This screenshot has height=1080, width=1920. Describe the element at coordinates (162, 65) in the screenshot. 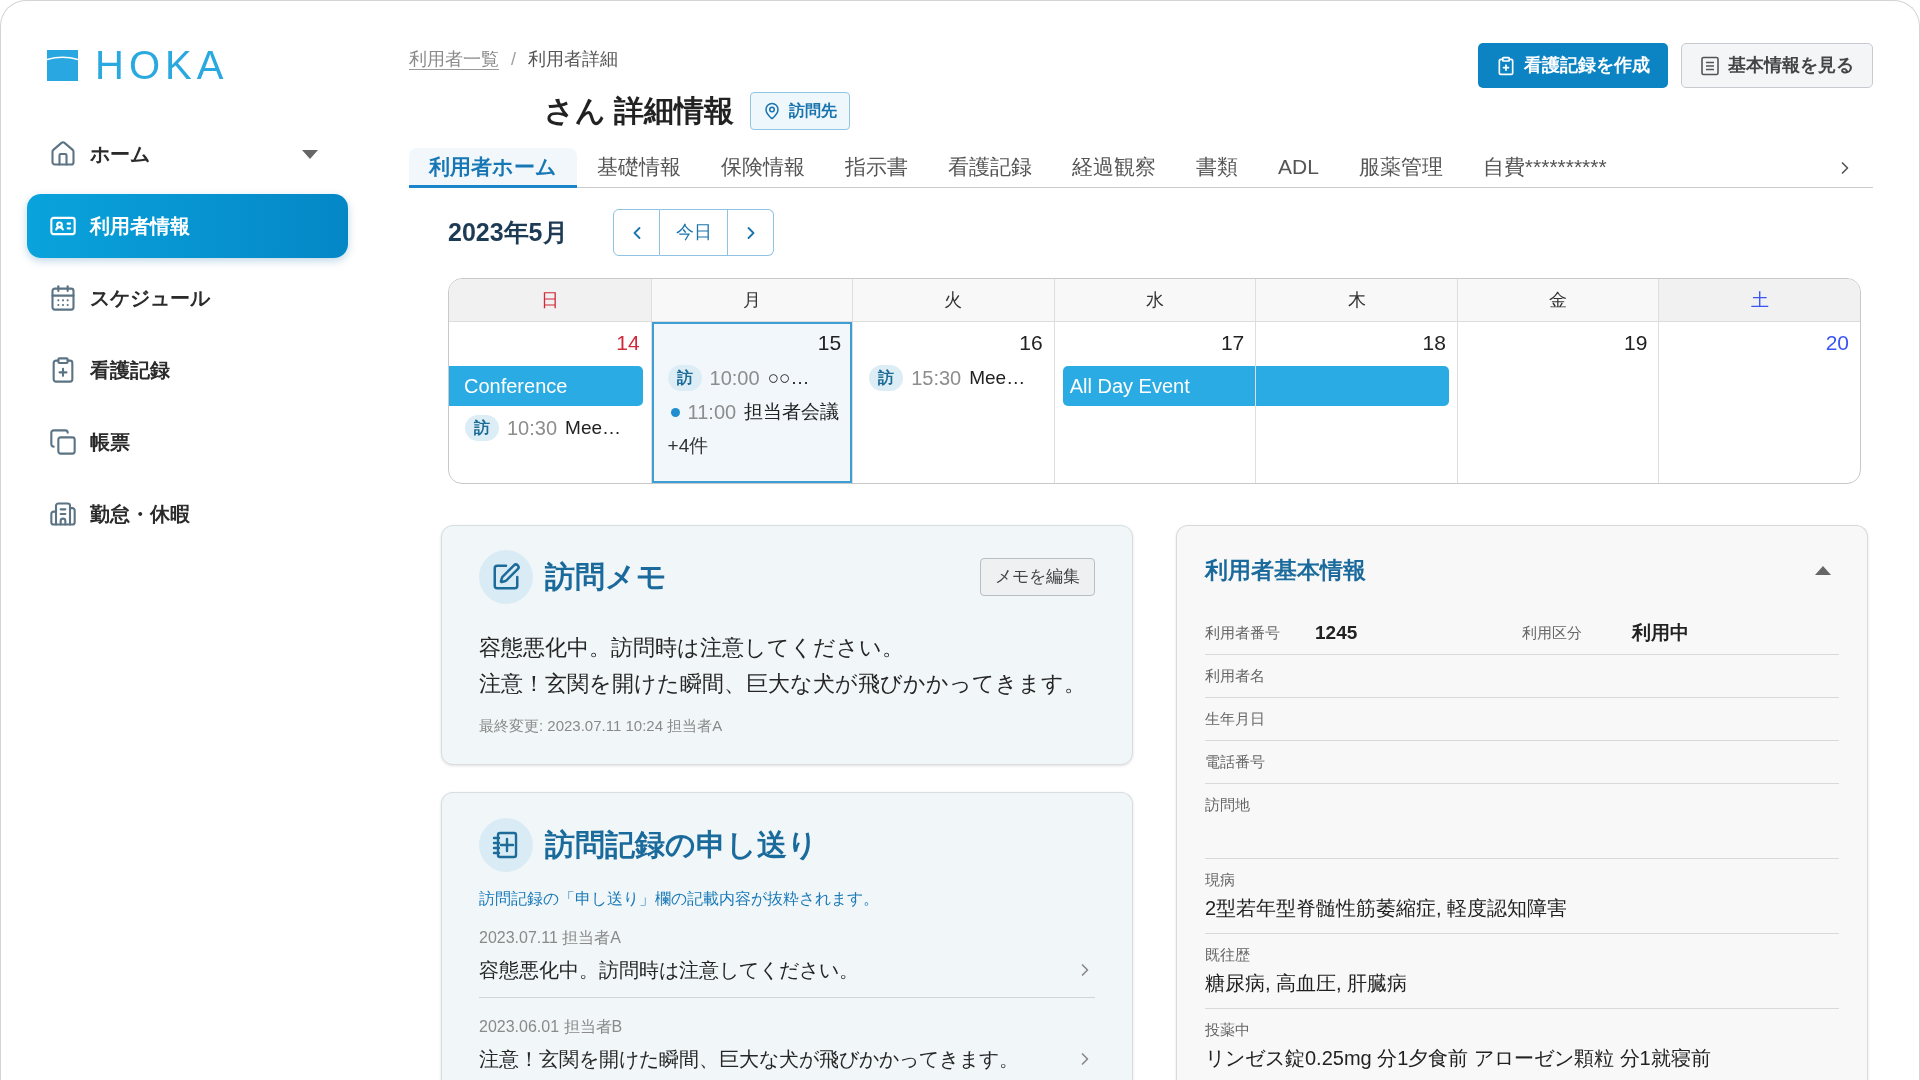

I see `logo-text: HOKA` at that location.